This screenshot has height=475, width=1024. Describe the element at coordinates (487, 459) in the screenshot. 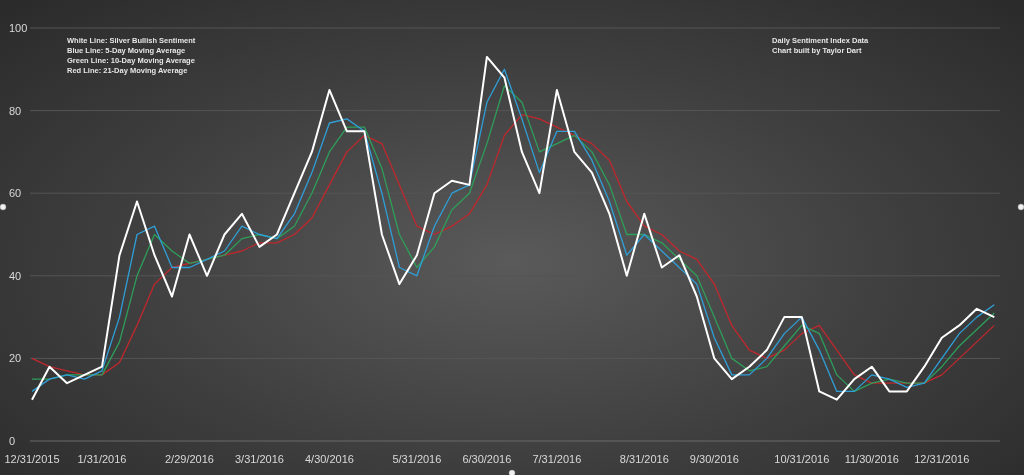

I see `x-axis-label: 6/30/2016` at that location.